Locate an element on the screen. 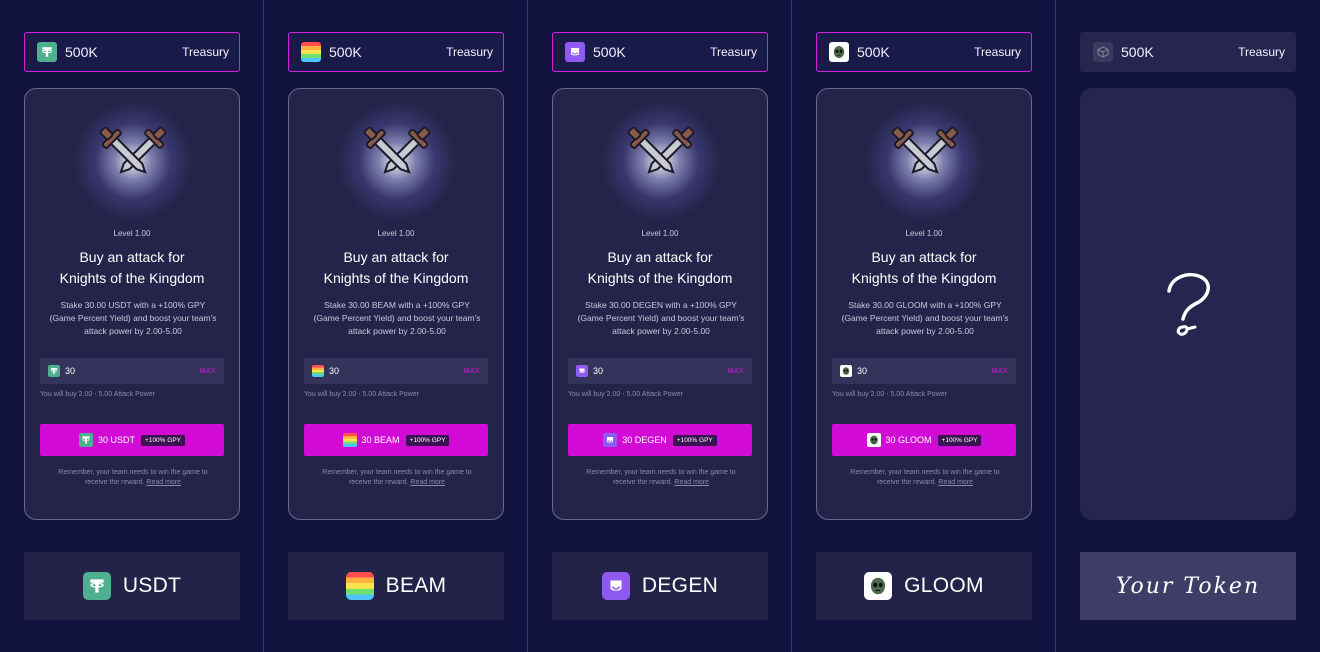 This screenshot has width=1320, height=652. token-name: USDT is located at coordinates (152, 585).